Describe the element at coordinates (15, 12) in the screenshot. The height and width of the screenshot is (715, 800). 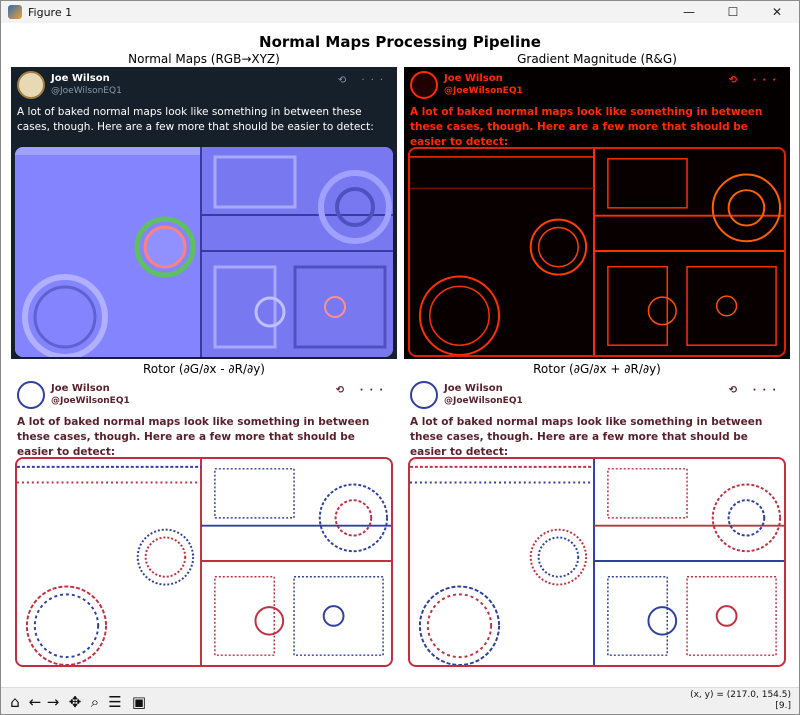
I see `matplotlib-app-icon` at that location.